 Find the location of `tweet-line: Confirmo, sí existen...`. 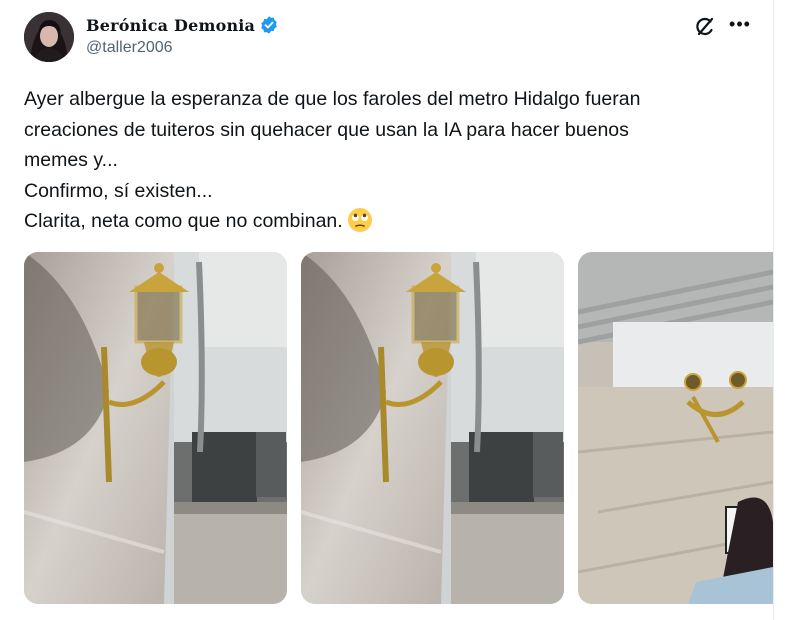

tweet-line: Confirmo, sí existen... is located at coordinates (118, 190).